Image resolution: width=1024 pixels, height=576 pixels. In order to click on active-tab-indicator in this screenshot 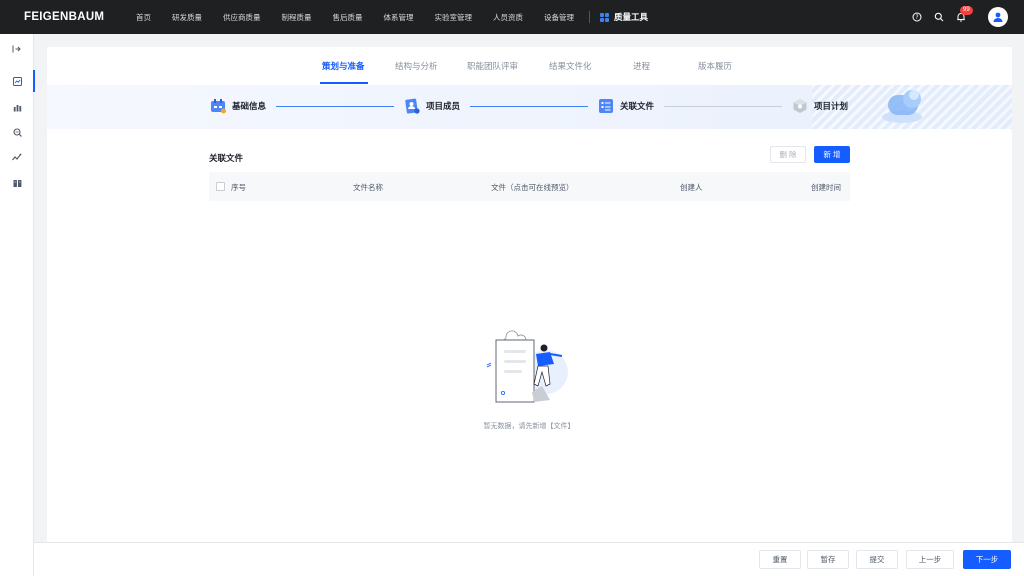, I will do `click(344, 83)`.